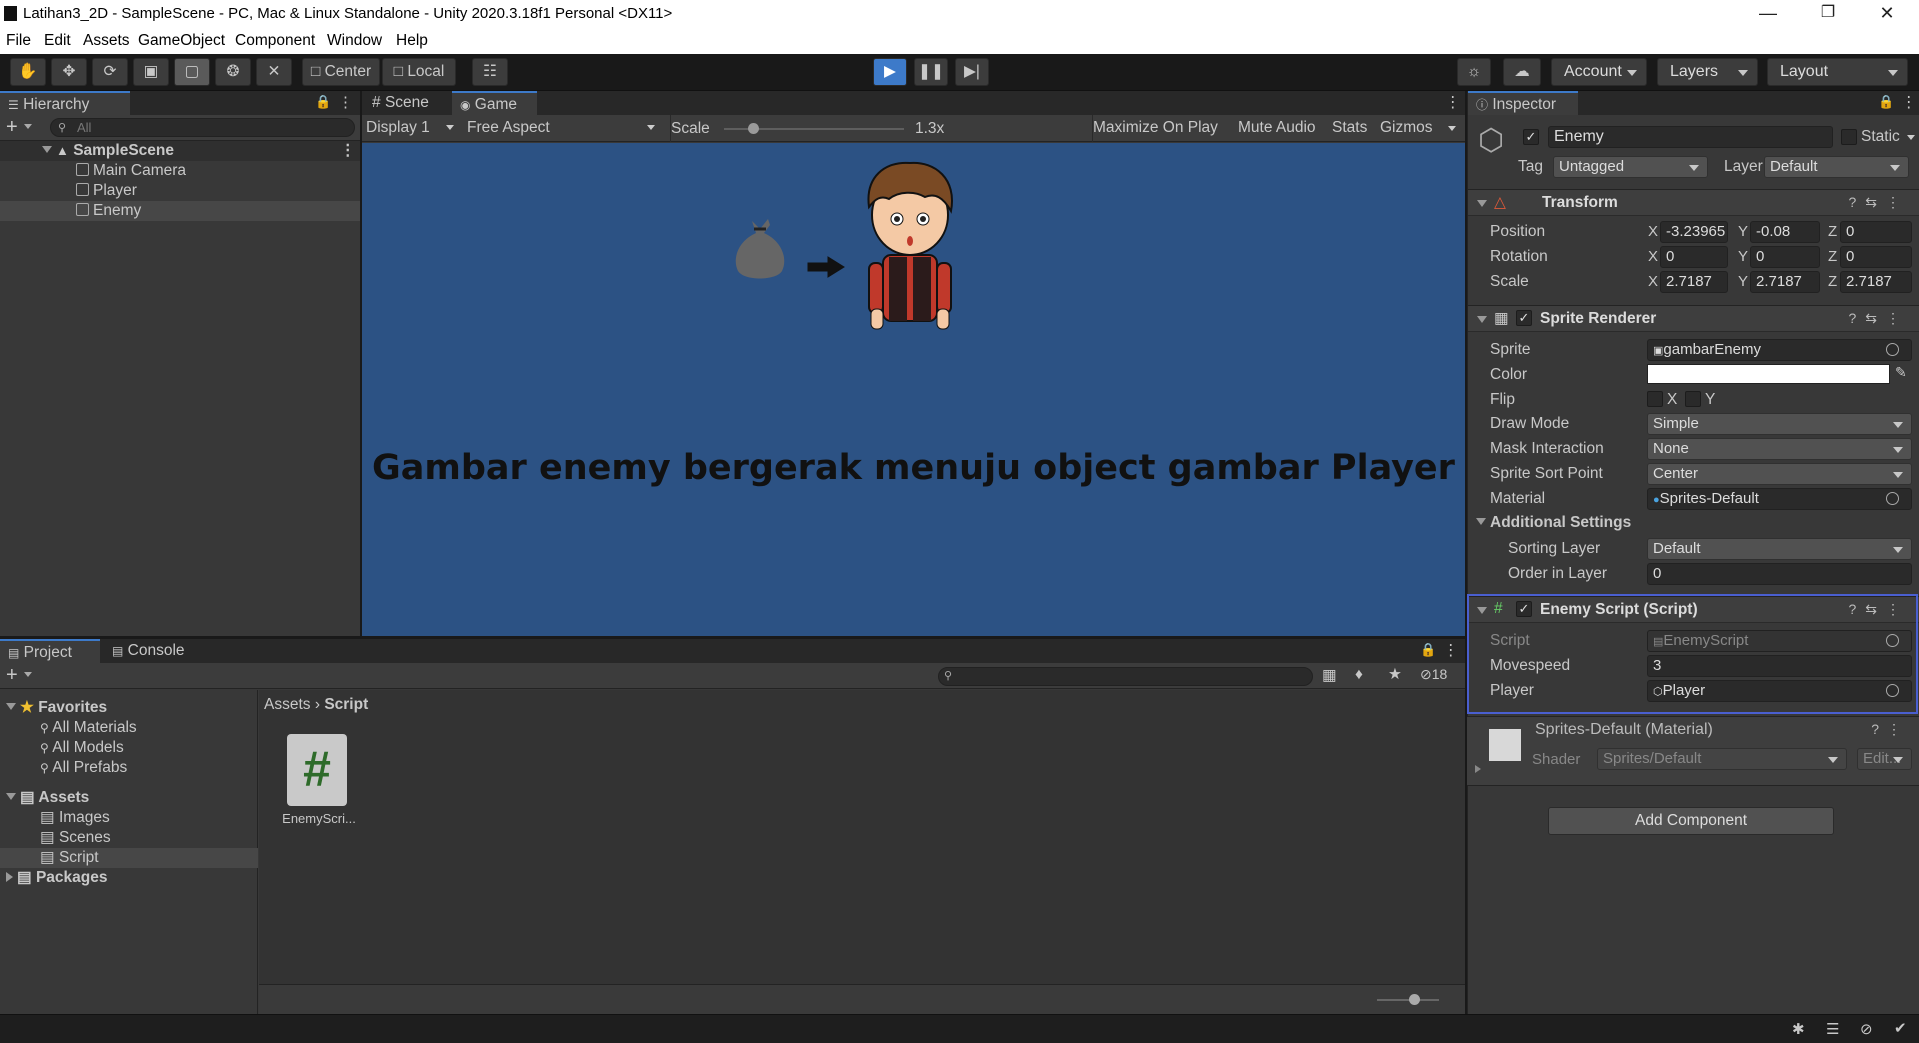 This screenshot has width=1919, height=1043. What do you see at coordinates (1785, 257) in the screenshot?
I see `rotation-y-field: 0` at bounding box center [1785, 257].